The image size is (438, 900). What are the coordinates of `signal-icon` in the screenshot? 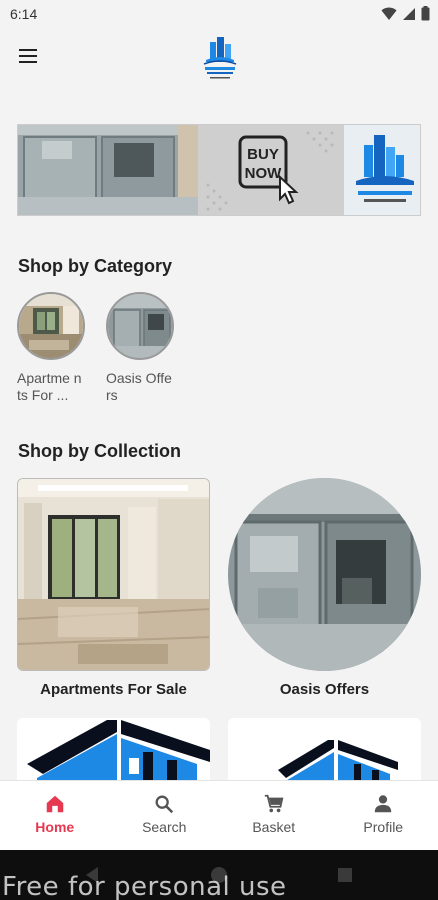 It's located at (409, 13).